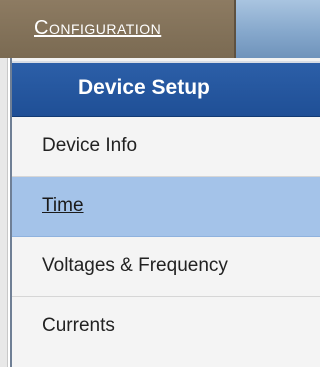 The image size is (320, 367). Describe the element at coordinates (63, 206) in the screenshot. I see `menu-item-label: Time` at that location.